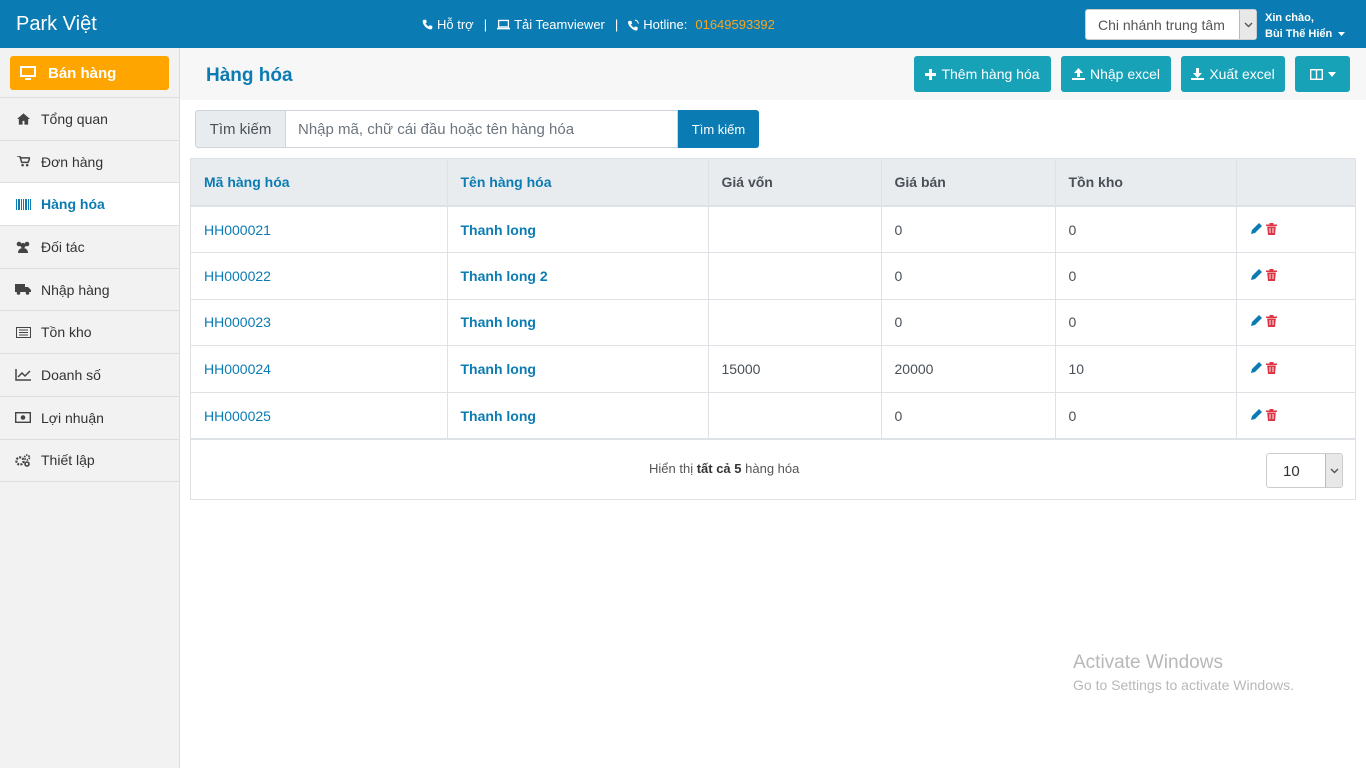  Describe the element at coordinates (1171, 24) in the screenshot. I see `branch-select: Chi nhánh trung tâm` at that location.